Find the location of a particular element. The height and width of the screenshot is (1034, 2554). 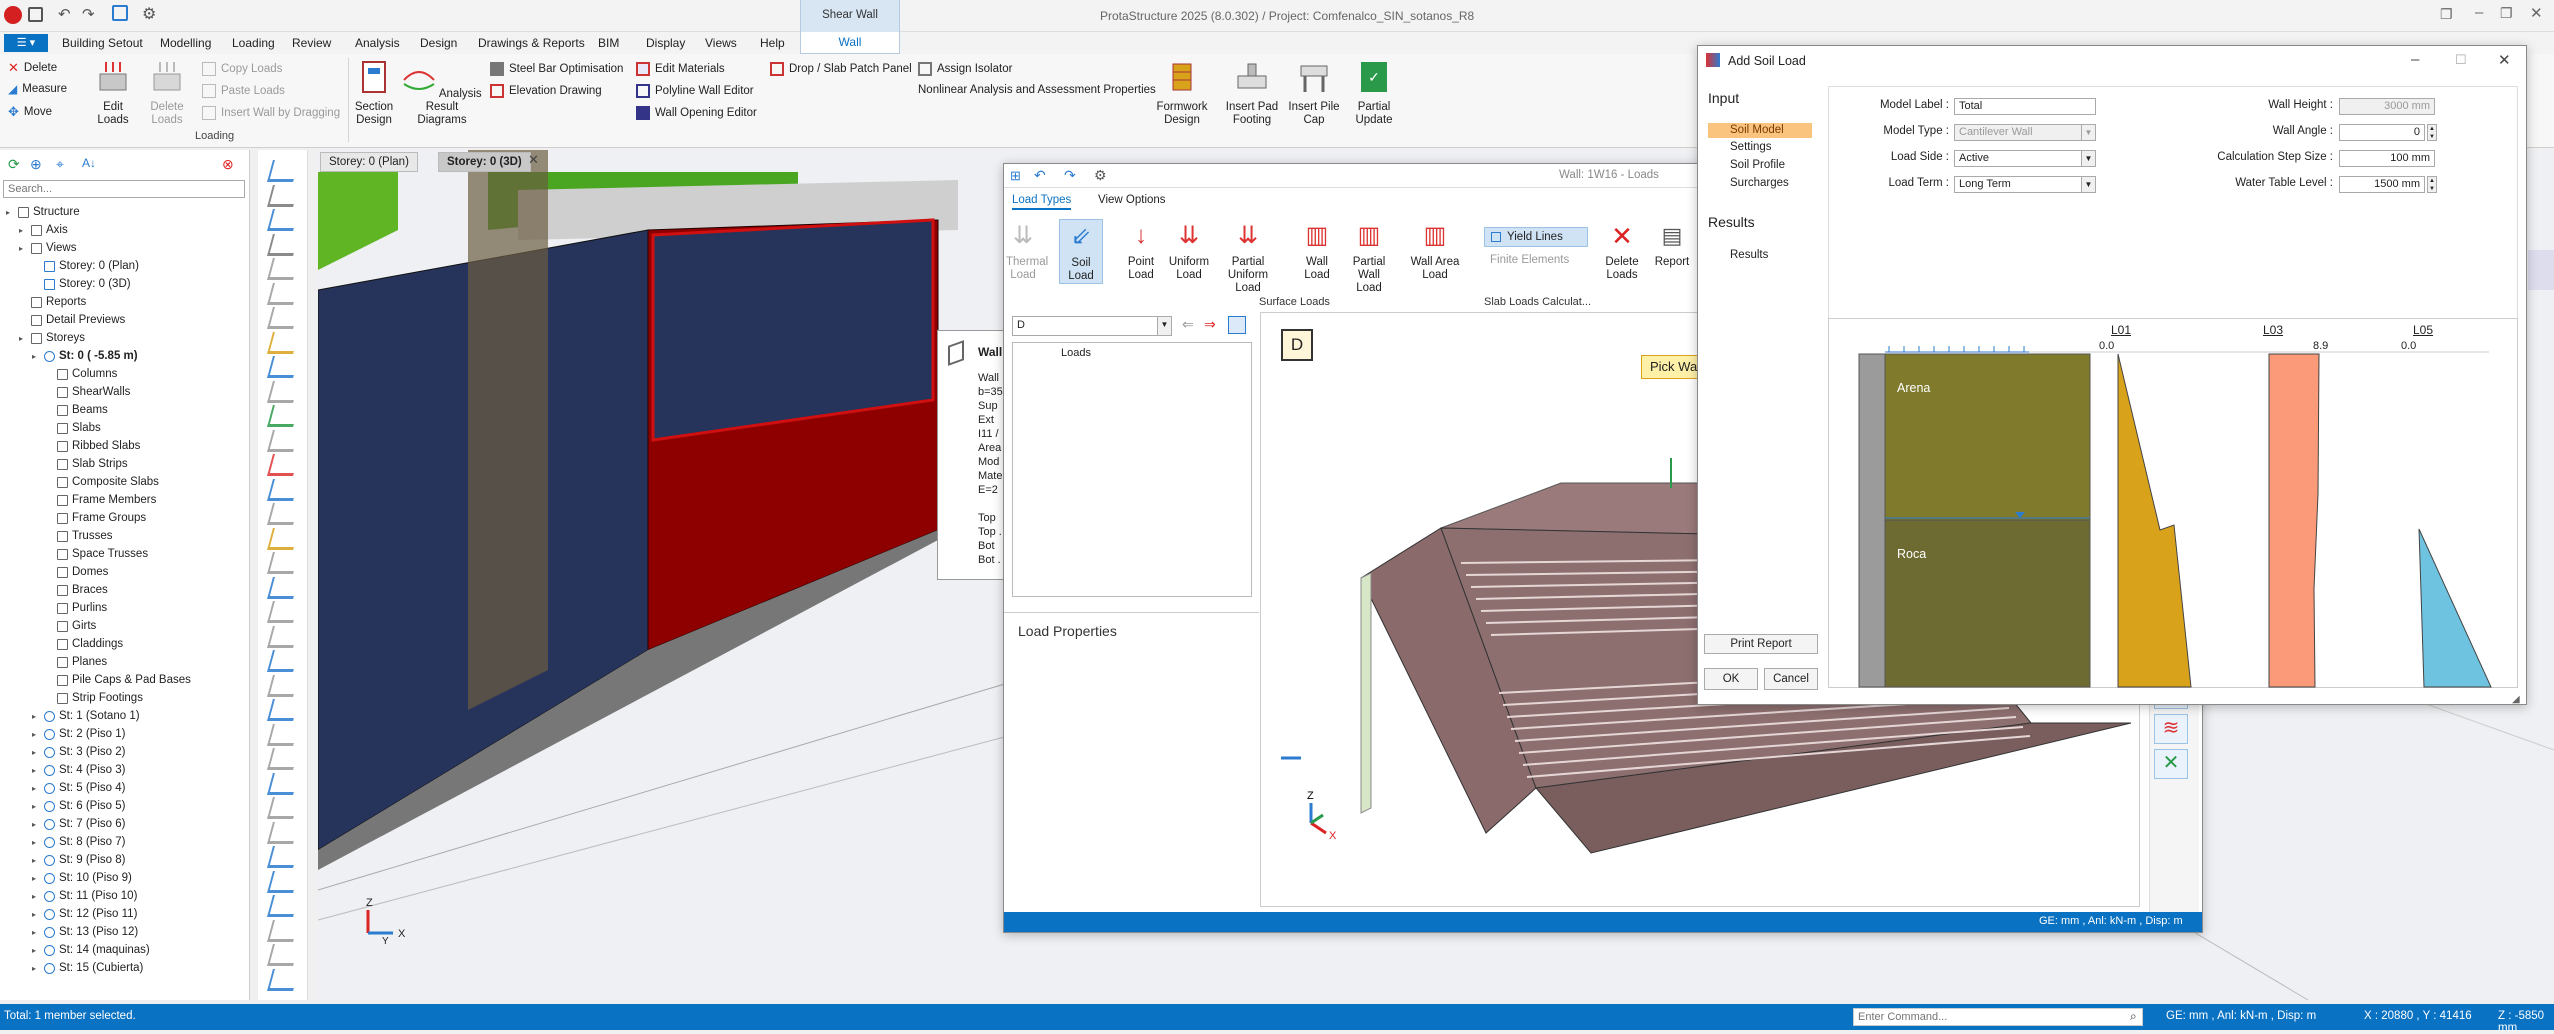

tree-item: ▸ St: 1 (Sotano 1) is located at coordinates (86, 716).